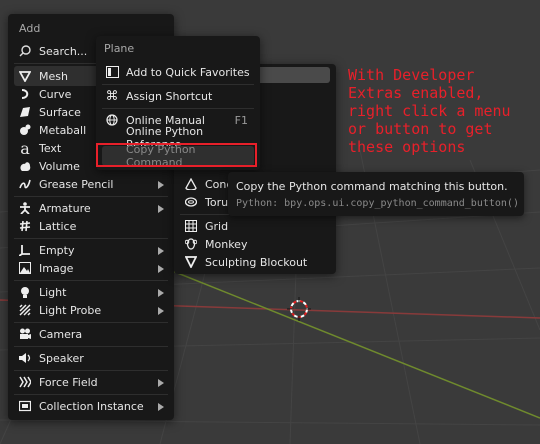 The image size is (540, 444). What do you see at coordinates (25, 51) in the screenshot?
I see `search-icon` at bounding box center [25, 51].